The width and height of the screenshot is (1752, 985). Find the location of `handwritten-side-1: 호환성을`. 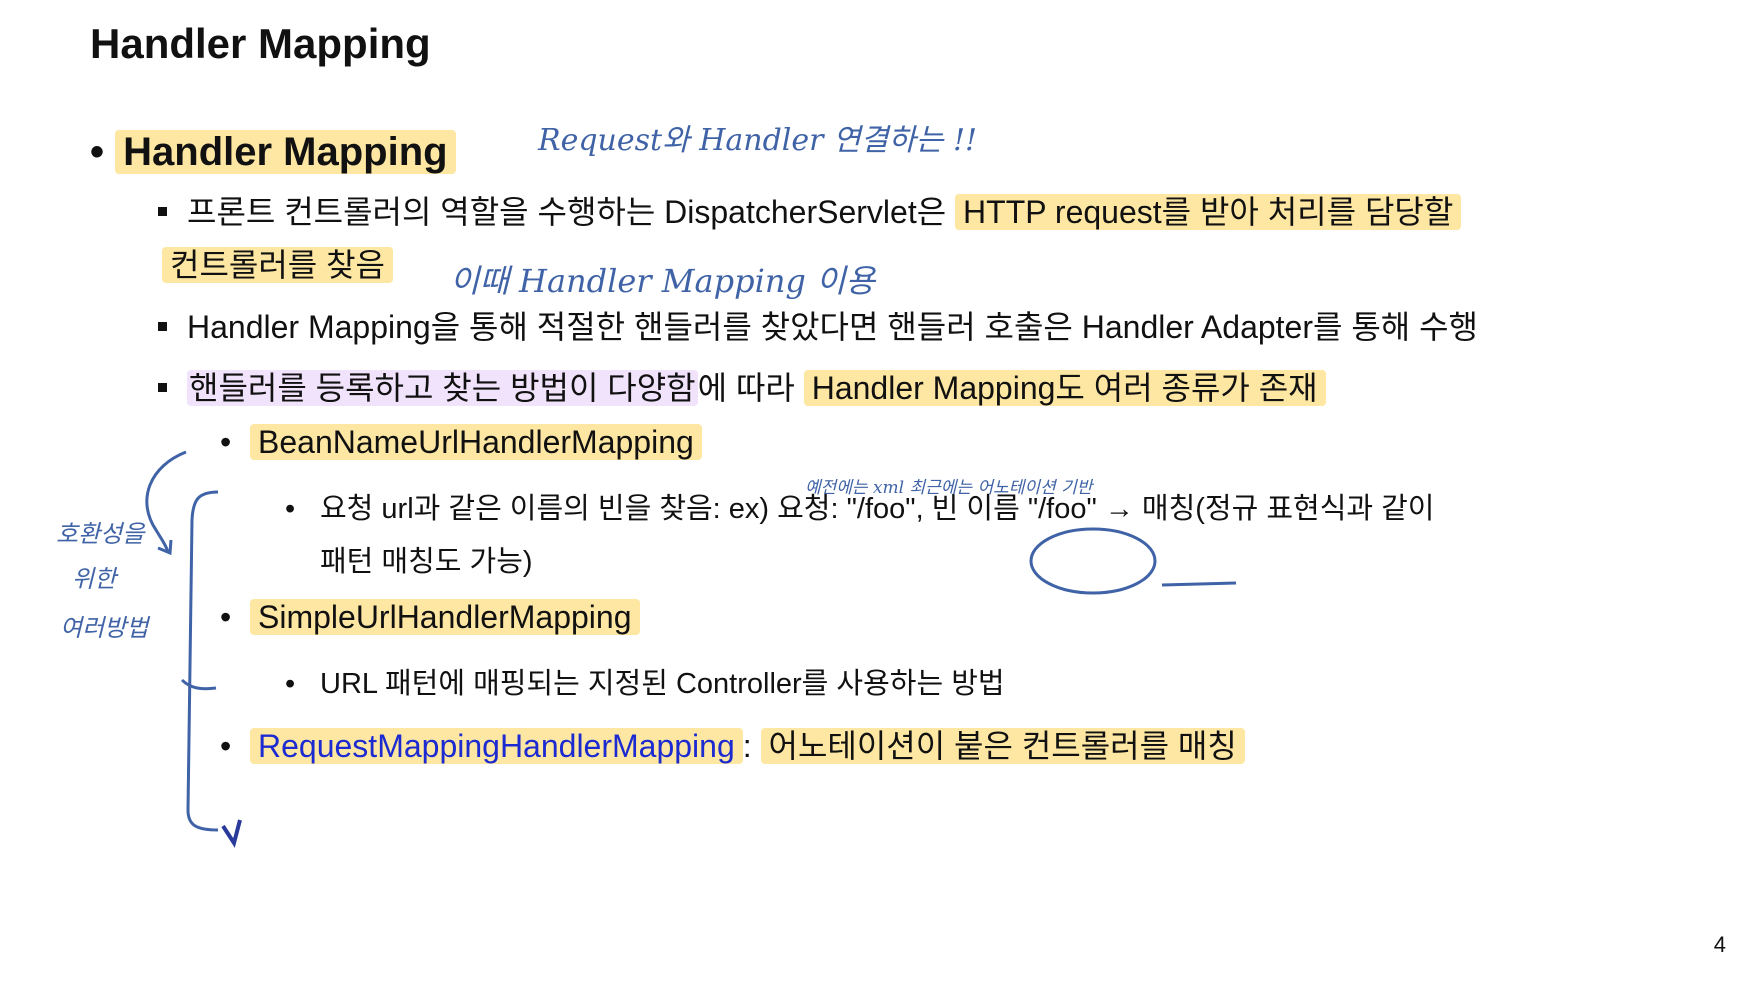

handwritten-side-1: 호환성을 is located at coordinates (101, 534).